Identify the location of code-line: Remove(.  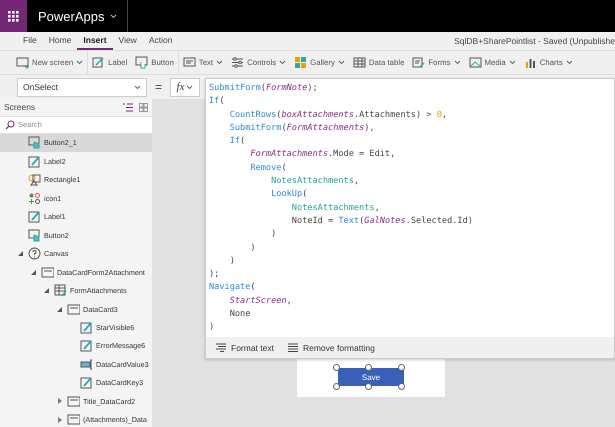
(268, 168).